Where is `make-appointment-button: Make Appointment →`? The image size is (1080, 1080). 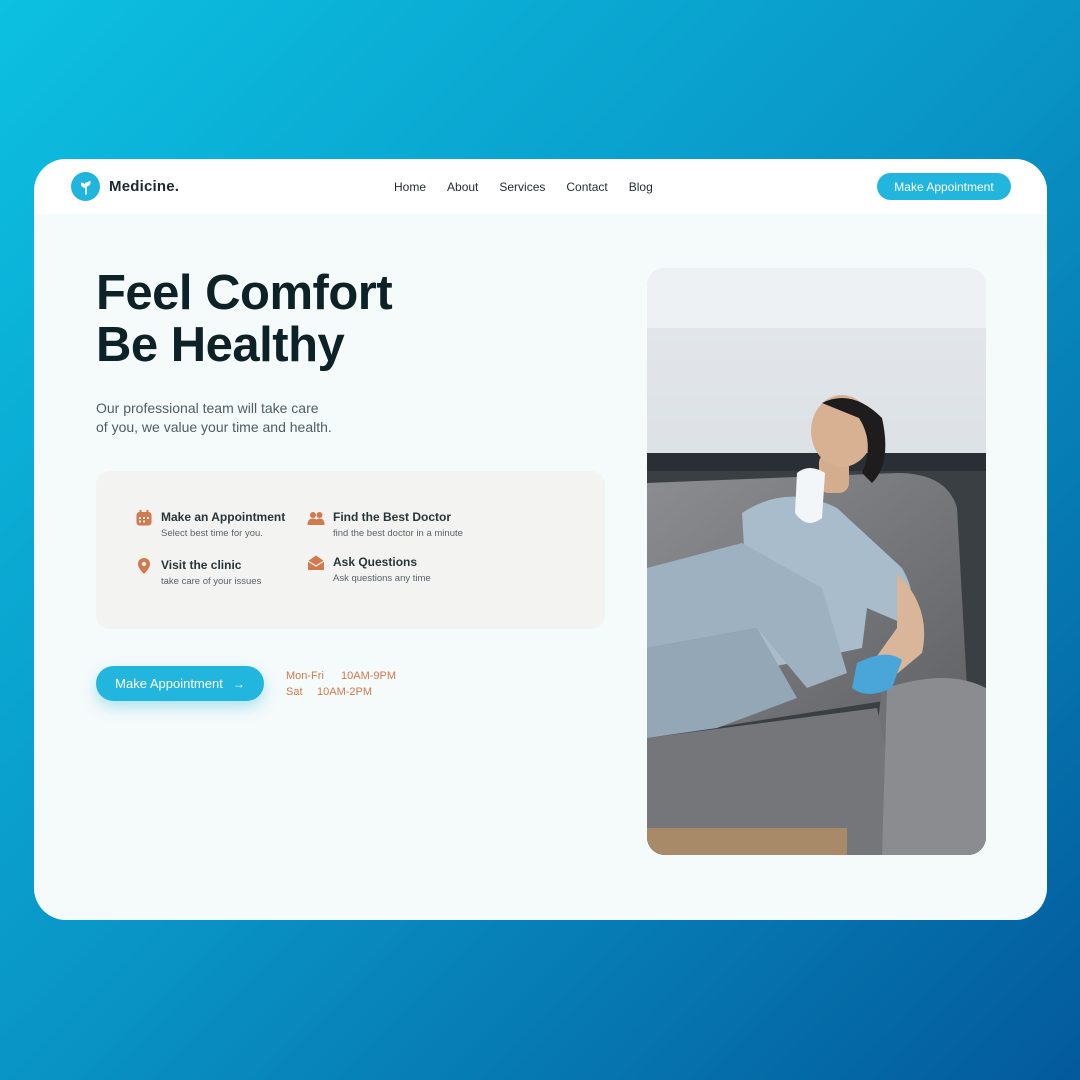
make-appointment-button: Make Appointment → is located at coordinates (180, 683).